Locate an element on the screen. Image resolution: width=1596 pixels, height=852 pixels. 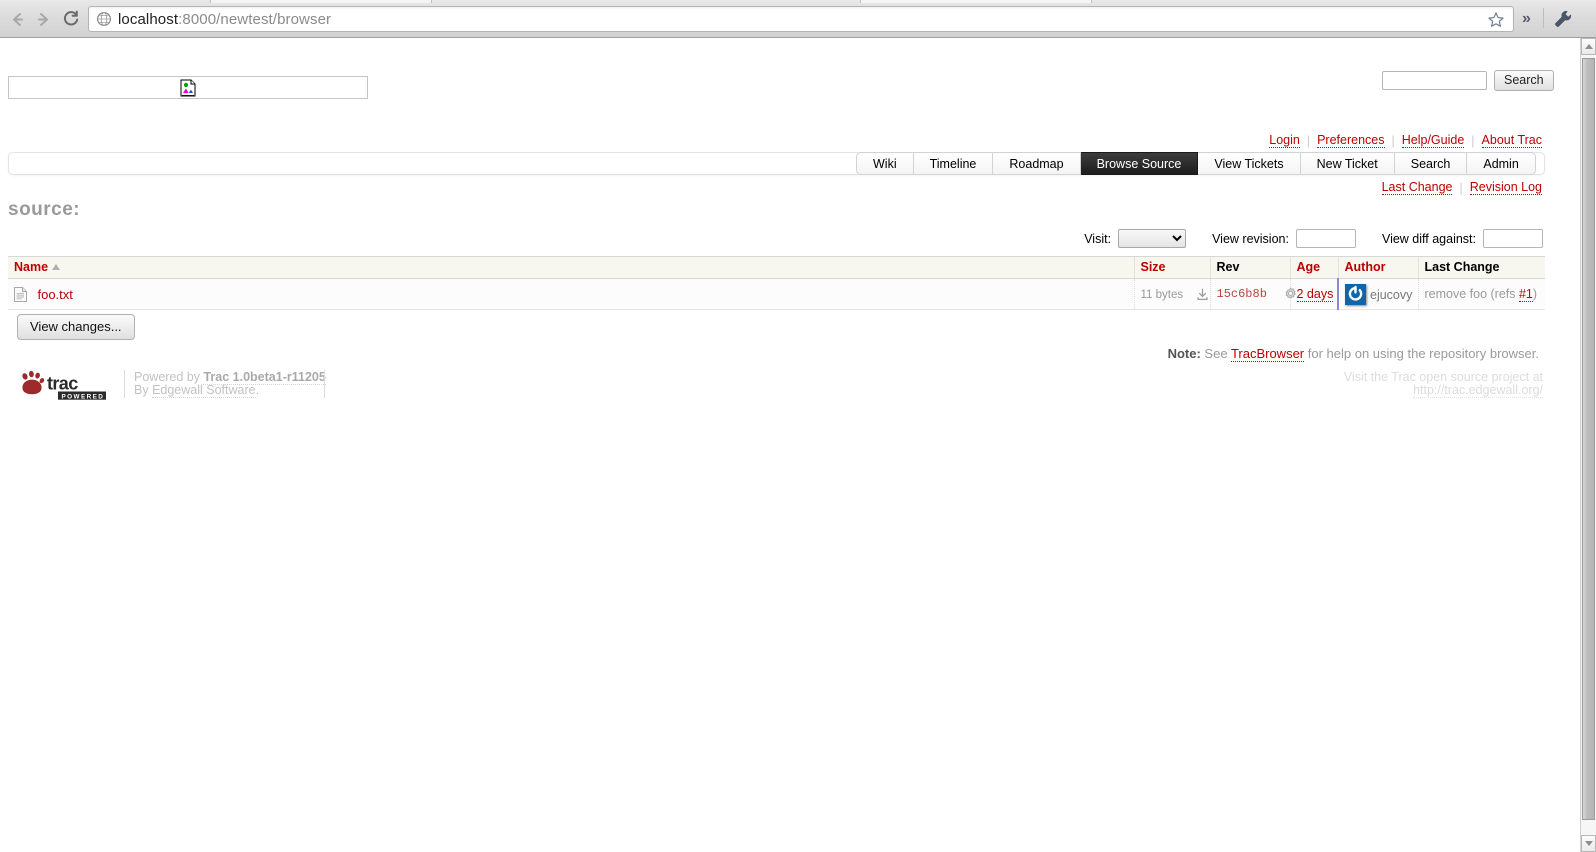
cell-rev: 15c6b8b is located at coordinates (1252, 294).